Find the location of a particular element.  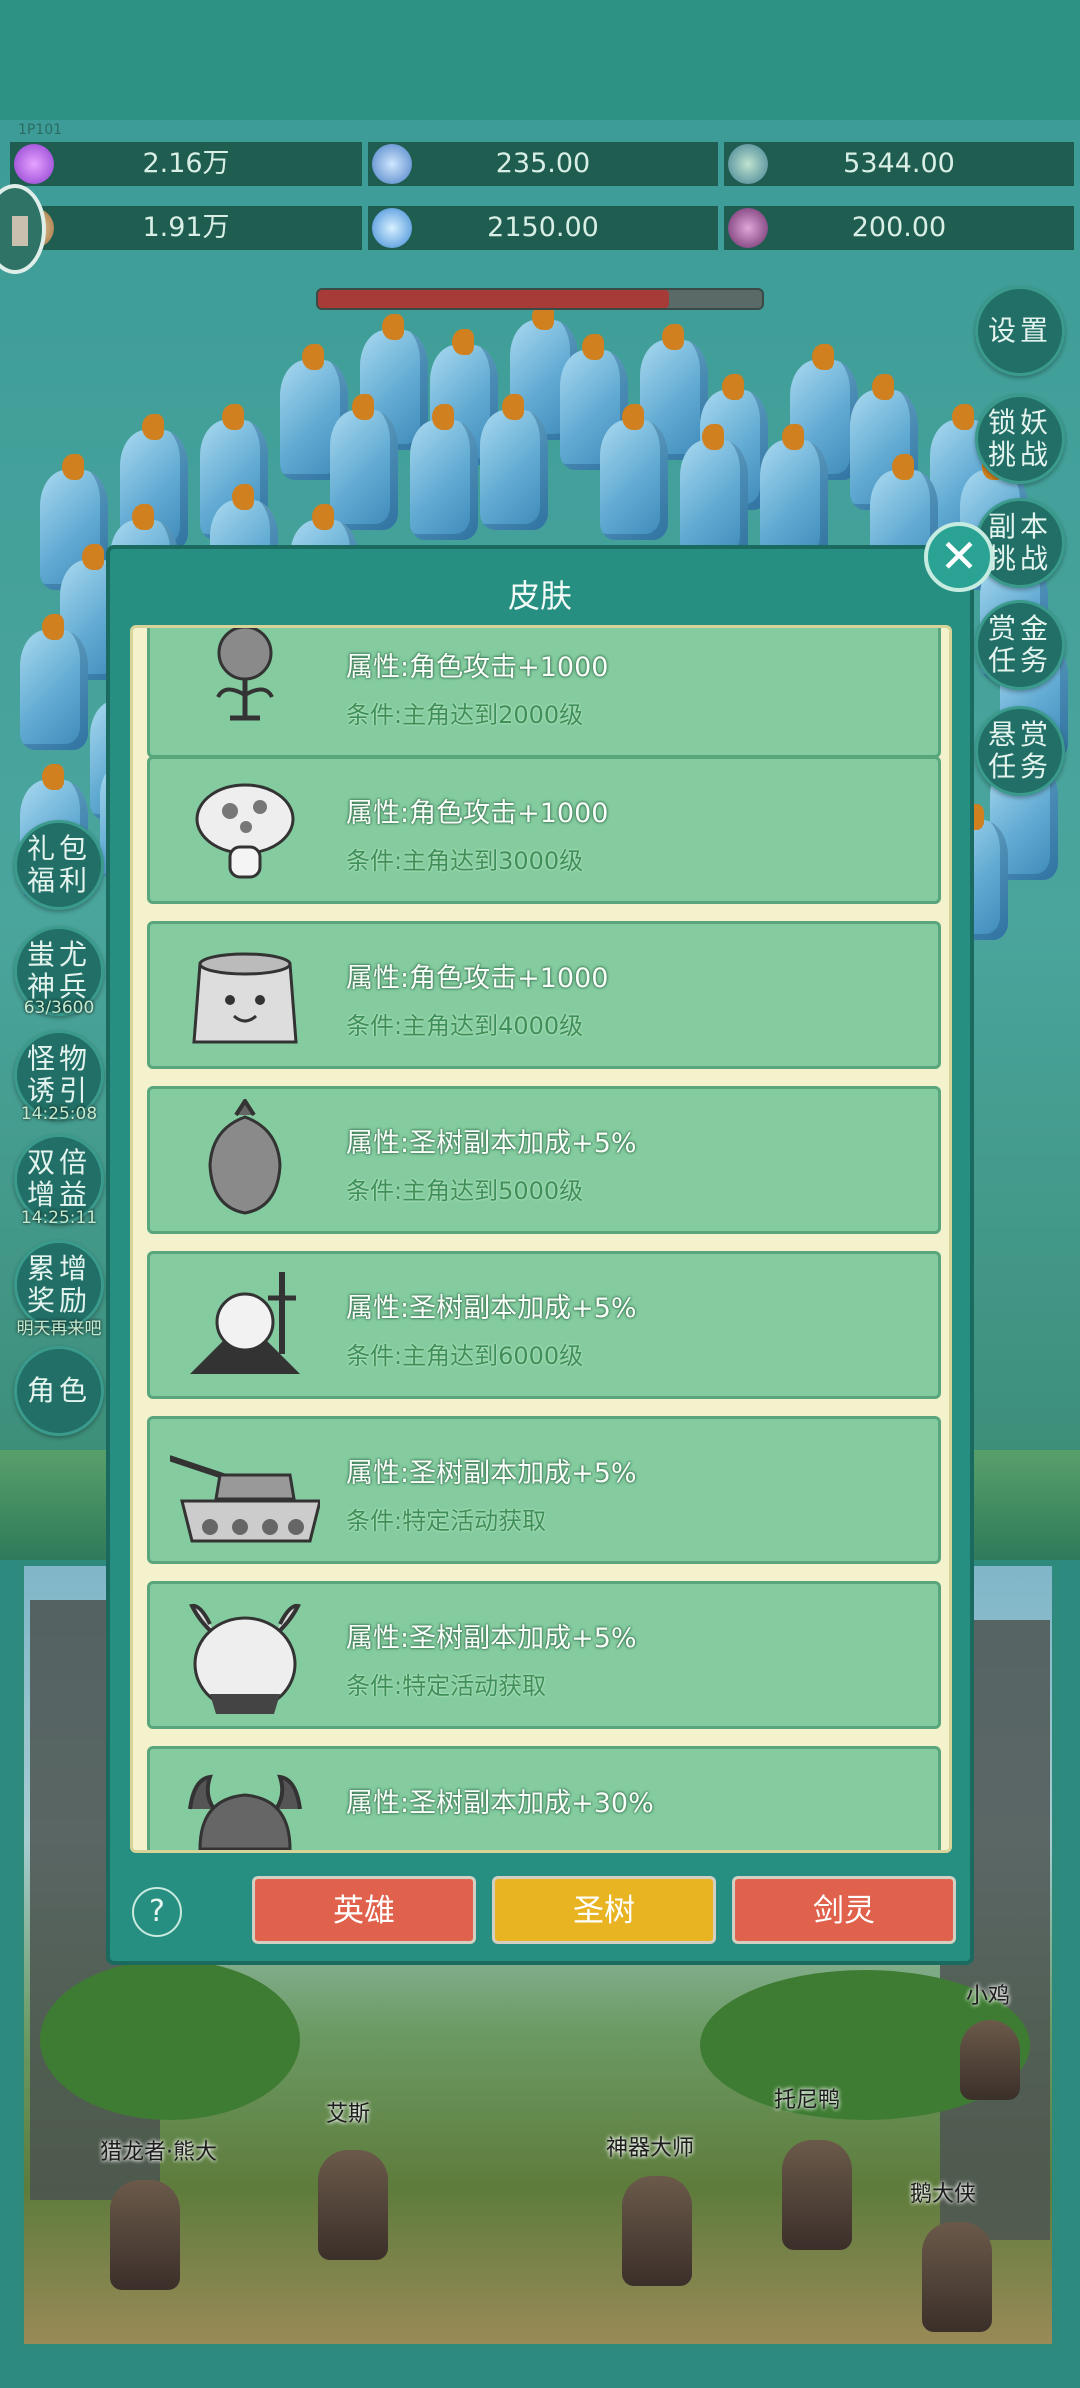

skin-card: 属性:圣树副本加成+5% 条件:主角达到5000级 is located at coordinates (544, 1160).